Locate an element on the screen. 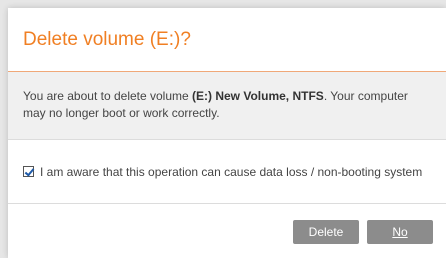 The width and height of the screenshot is (446, 258). no-button-label: No is located at coordinates (400, 232).